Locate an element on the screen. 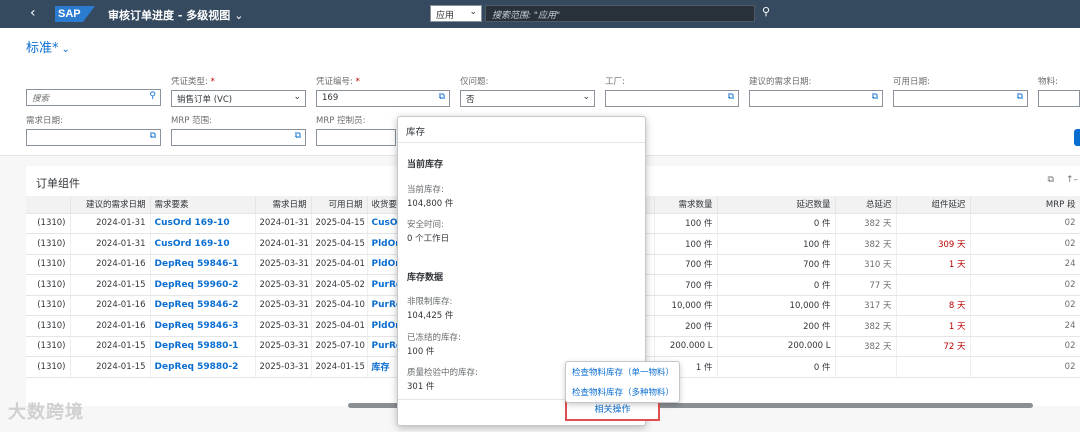 The height and width of the screenshot is (432, 1080). app-title-text: 审核订单进度 - 多级视图 is located at coordinates (169, 15).